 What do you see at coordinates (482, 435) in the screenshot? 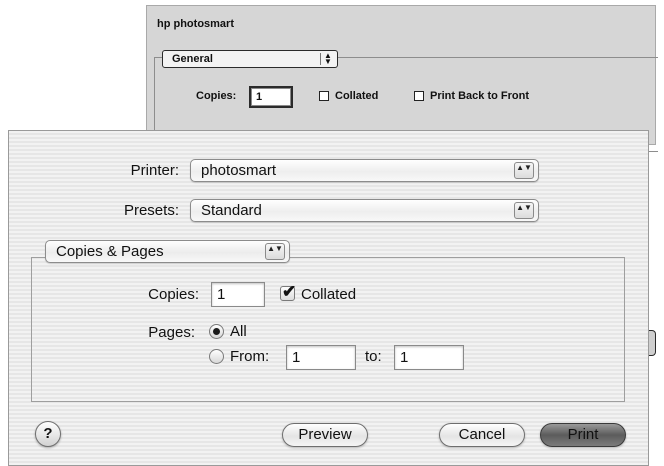
I see `cancel-button: Cancel` at bounding box center [482, 435].